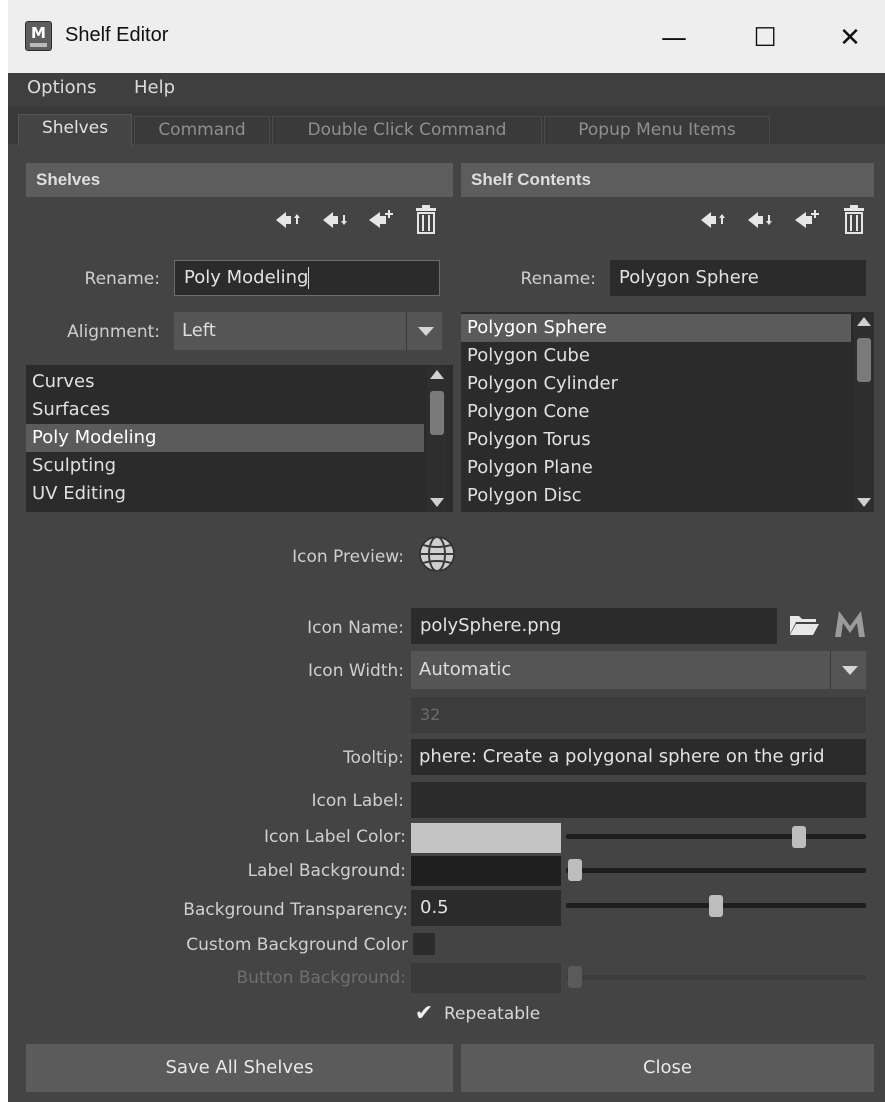 The width and height of the screenshot is (885, 1102). Describe the element at coordinates (199, 330) in the screenshot. I see `alignment-value: Left` at that location.